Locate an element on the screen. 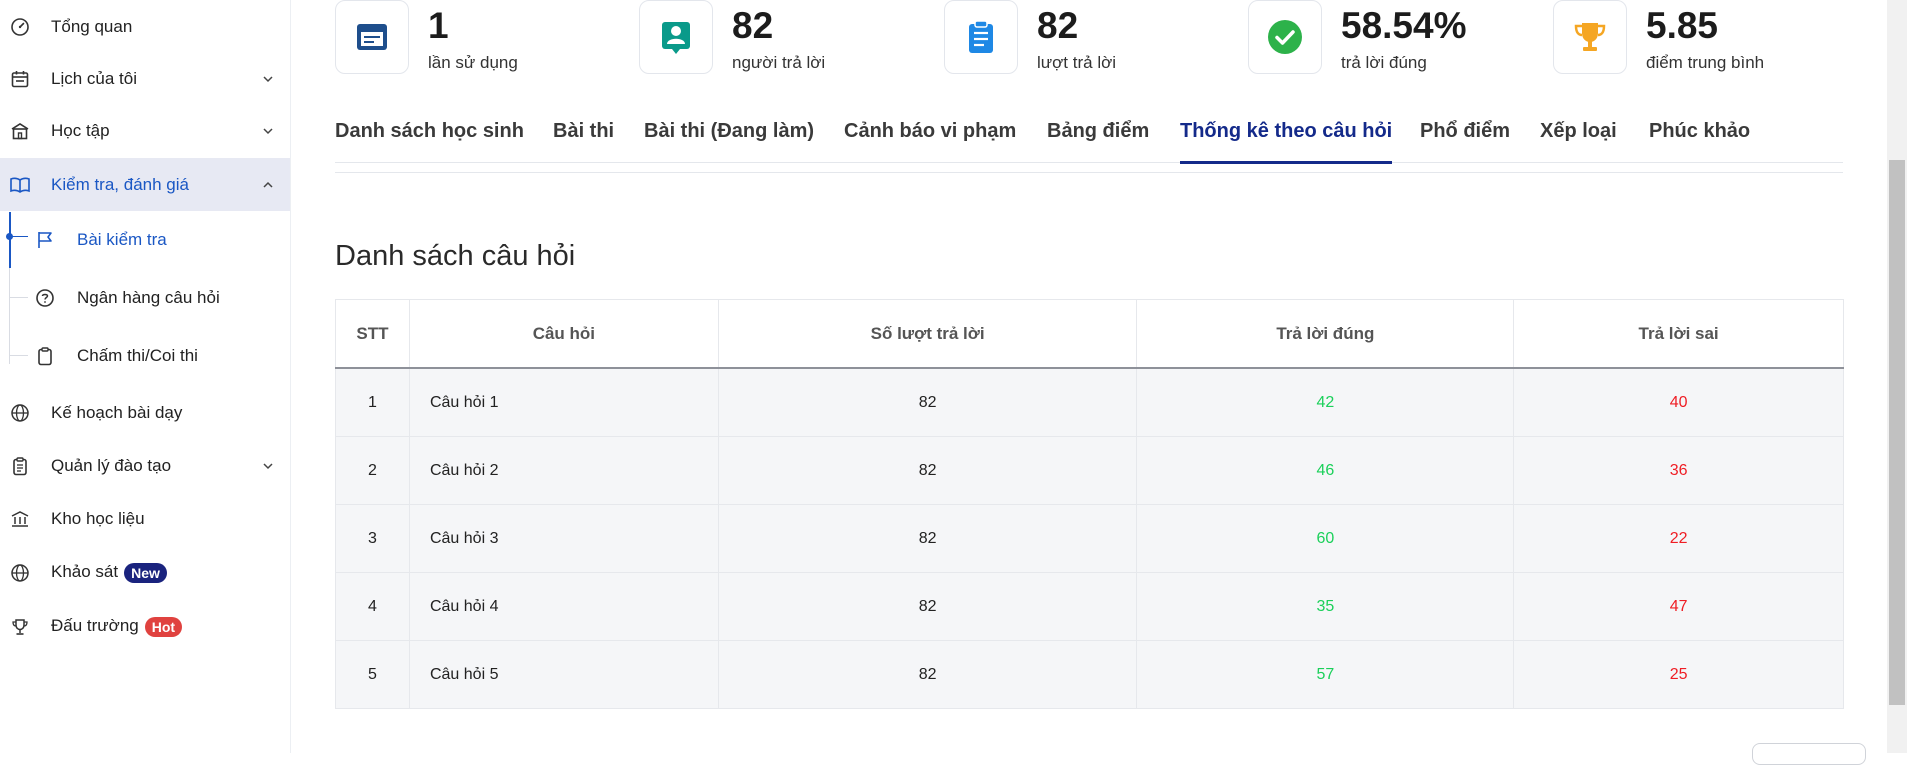  cell-correct: 57 is located at coordinates (1325, 674).